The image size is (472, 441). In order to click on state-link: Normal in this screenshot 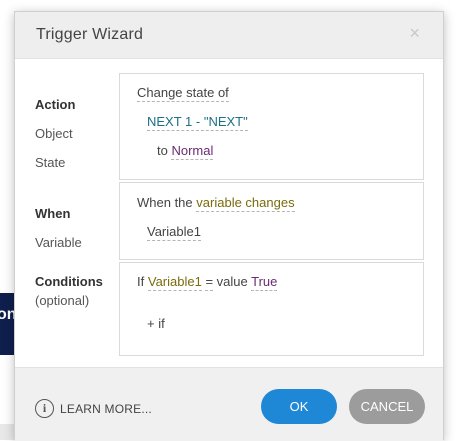, I will do `click(192, 151)`.